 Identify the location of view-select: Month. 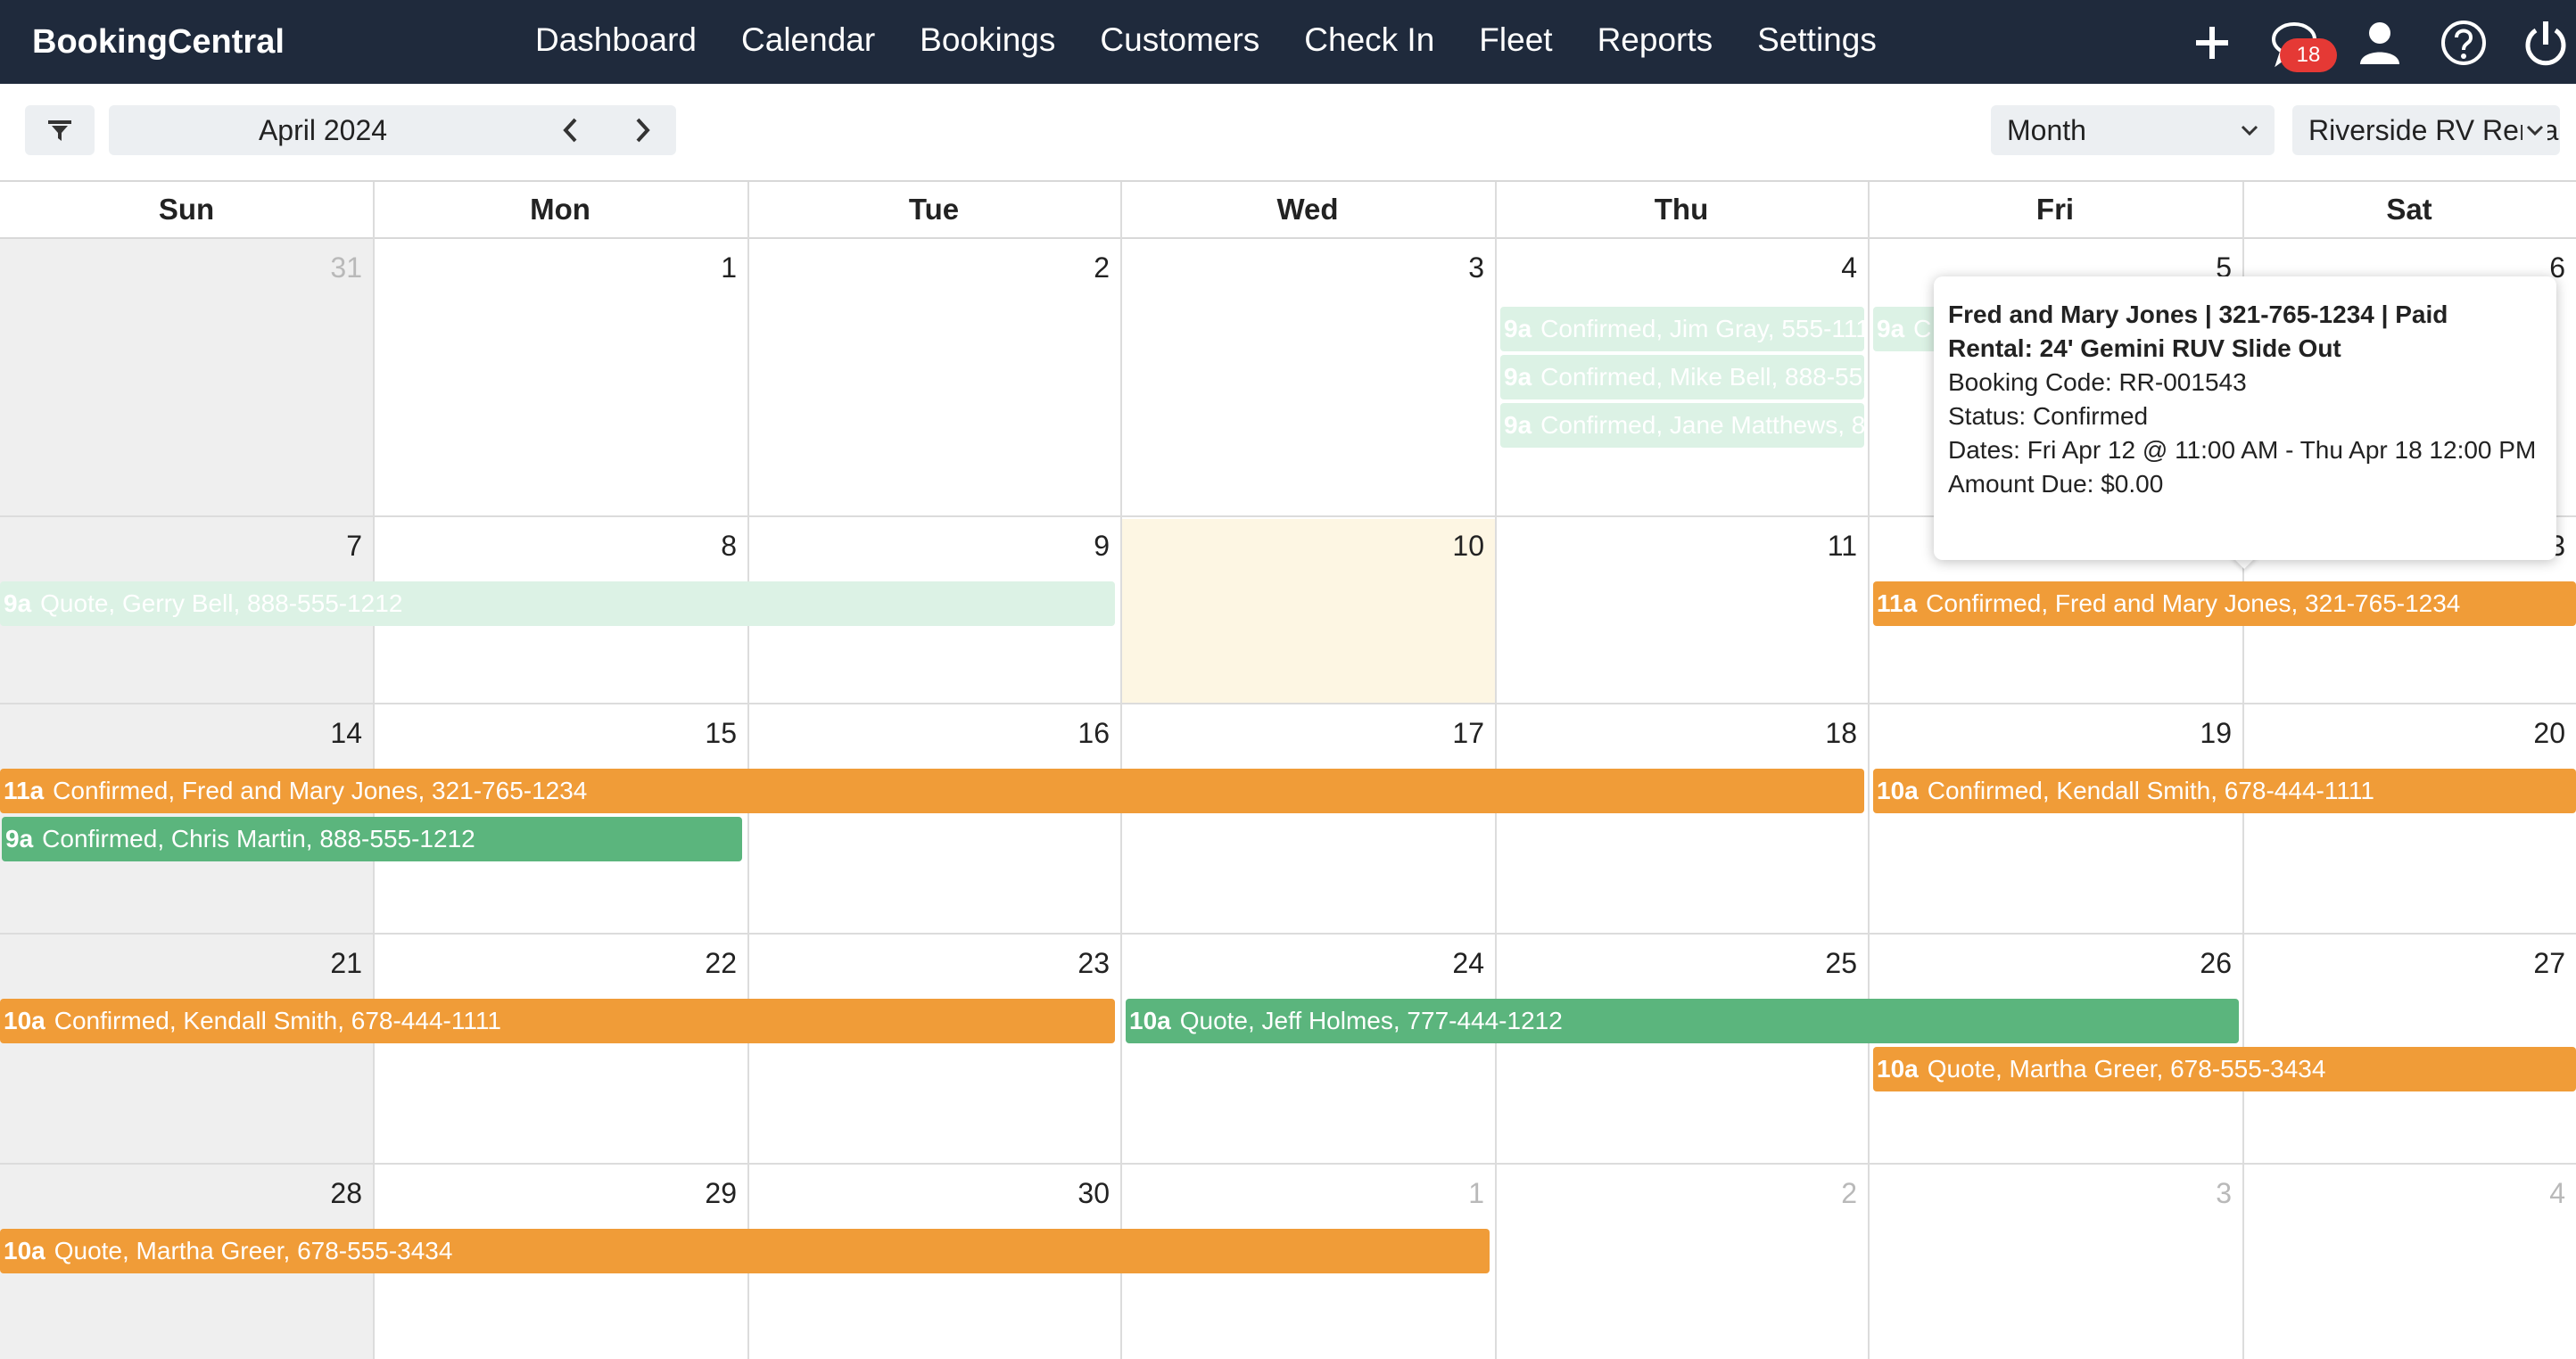
(2133, 130).